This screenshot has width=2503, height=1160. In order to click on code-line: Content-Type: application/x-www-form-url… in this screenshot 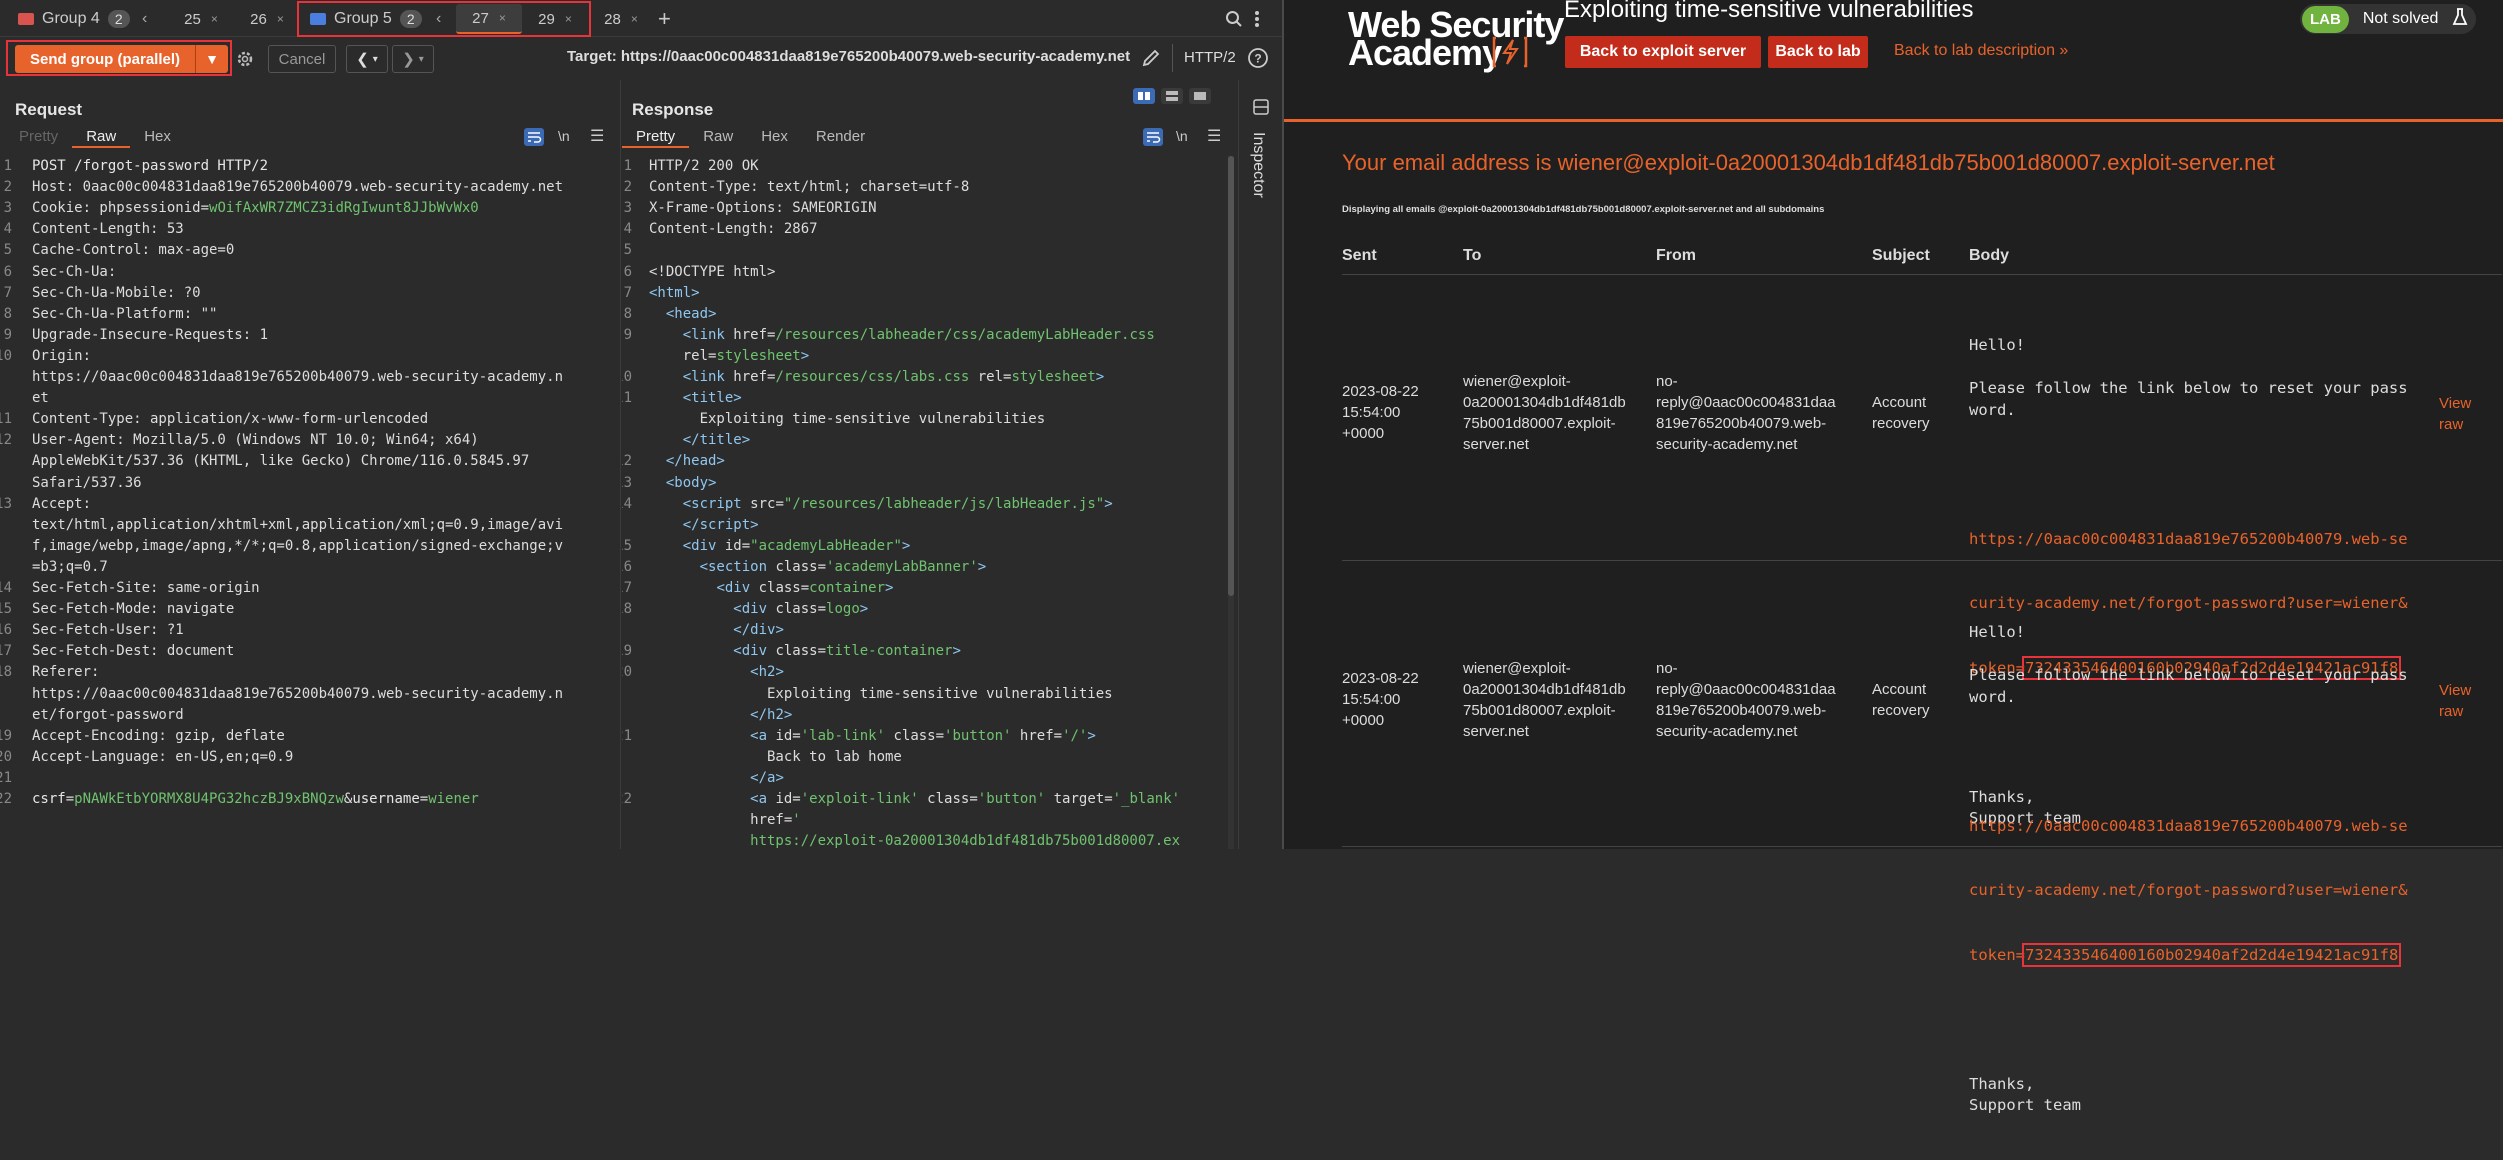, I will do `click(230, 419)`.